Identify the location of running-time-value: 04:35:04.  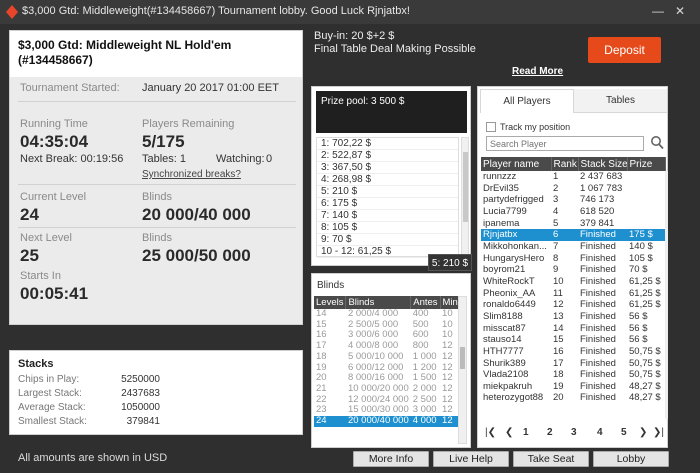
(54, 141).